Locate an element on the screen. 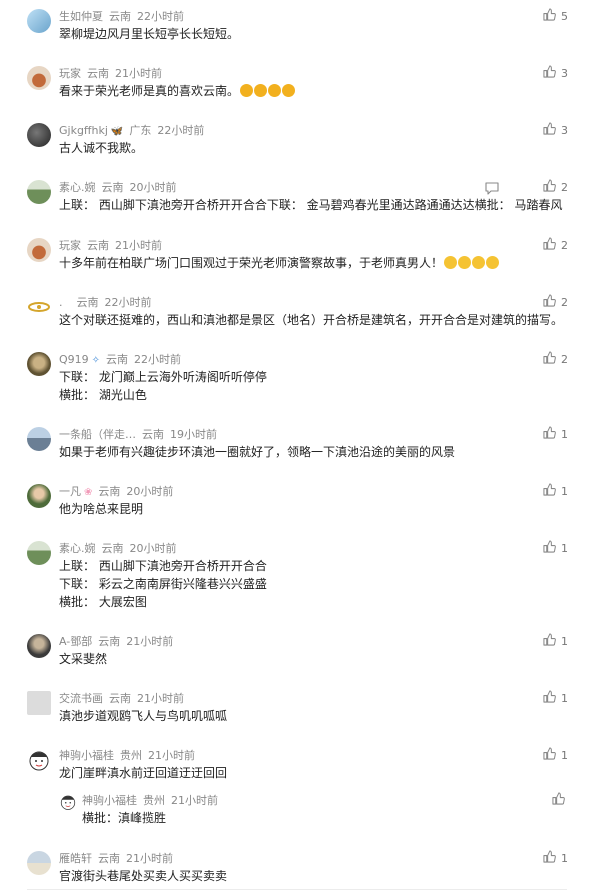  comment-text: 翠柳堤边风月里长短亭长长短短。 is located at coordinates (149, 34).